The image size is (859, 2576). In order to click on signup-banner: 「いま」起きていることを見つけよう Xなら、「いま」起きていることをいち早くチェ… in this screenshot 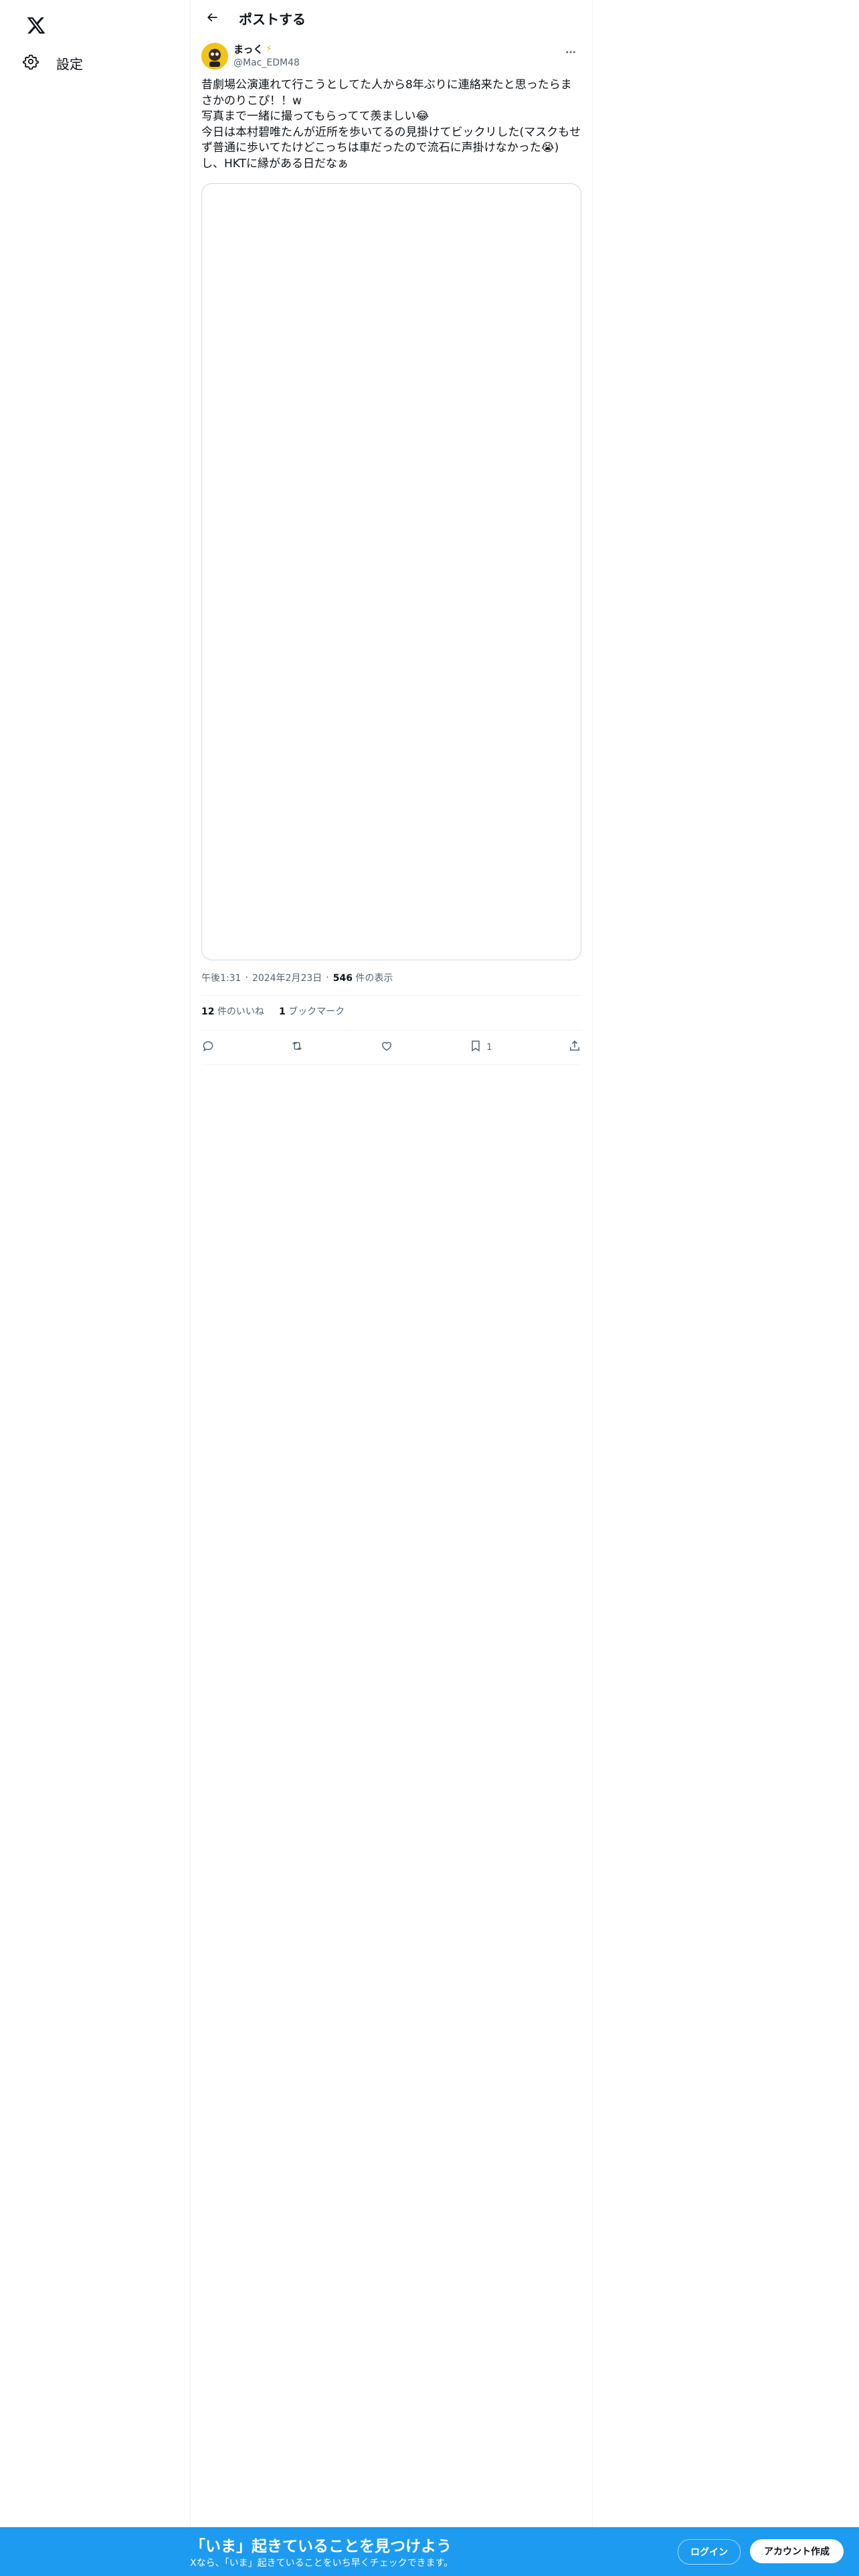, I will do `click(429, 2552)`.